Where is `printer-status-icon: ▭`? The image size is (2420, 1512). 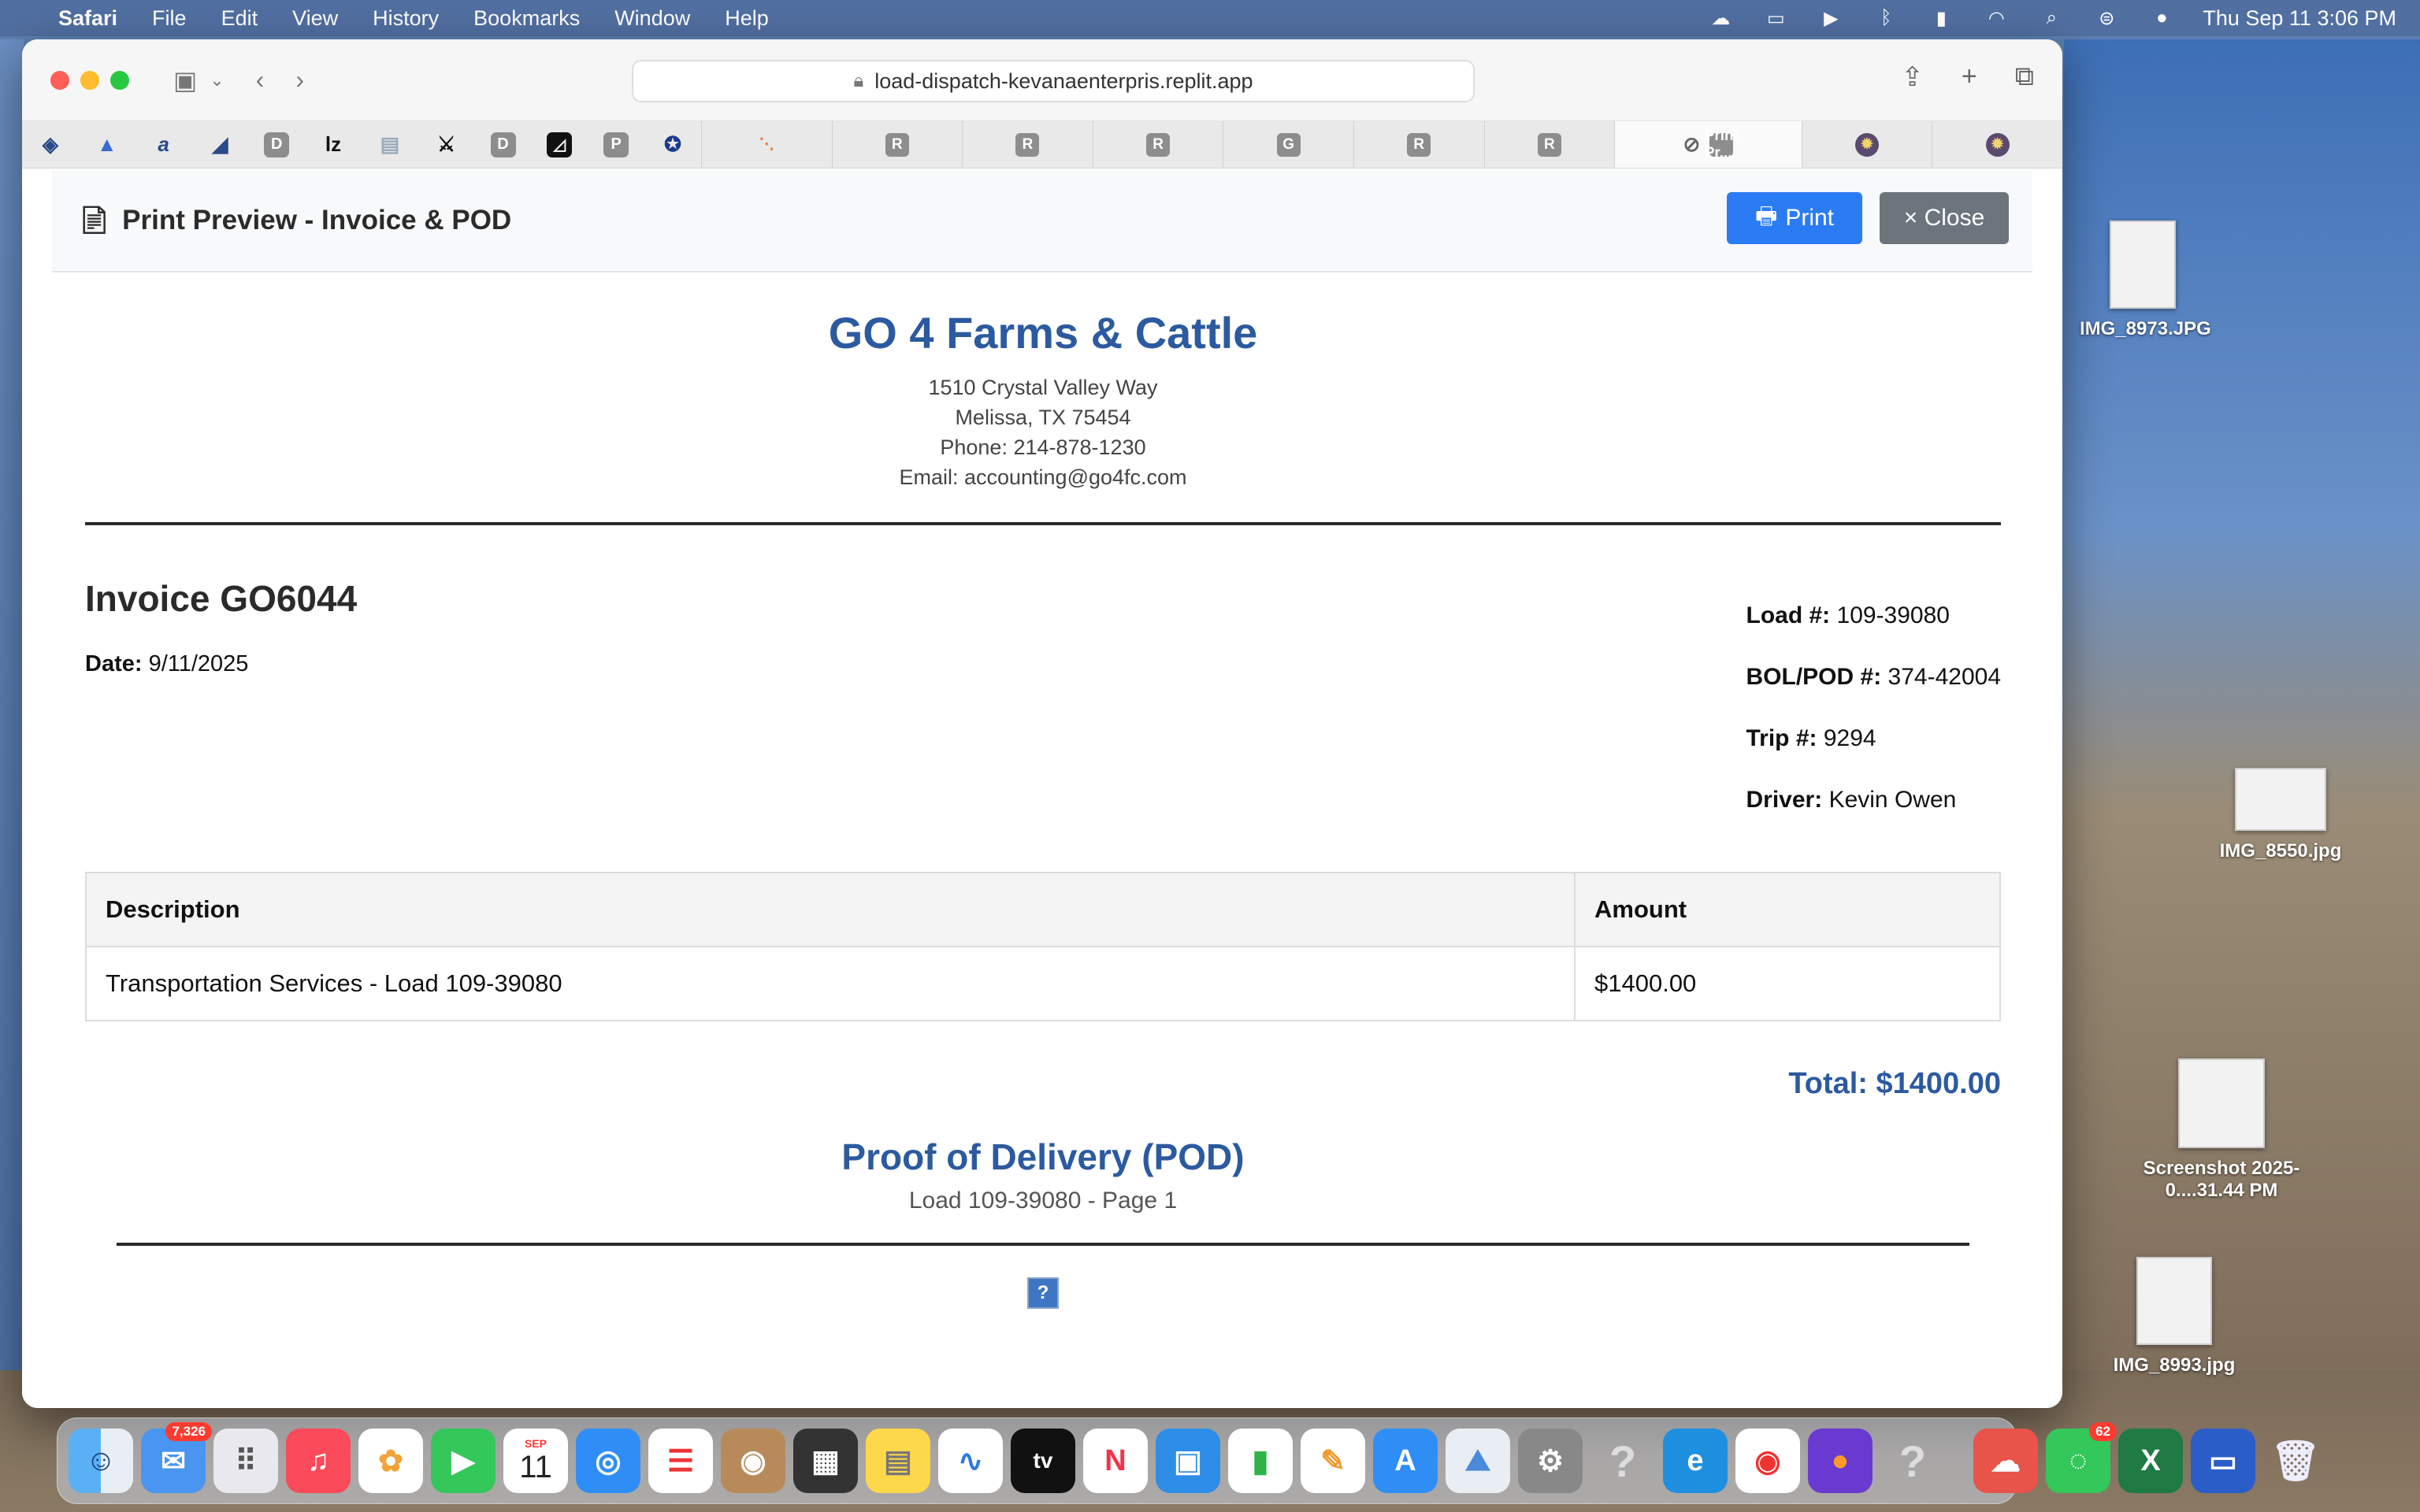 printer-status-icon: ▭ is located at coordinates (1775, 18).